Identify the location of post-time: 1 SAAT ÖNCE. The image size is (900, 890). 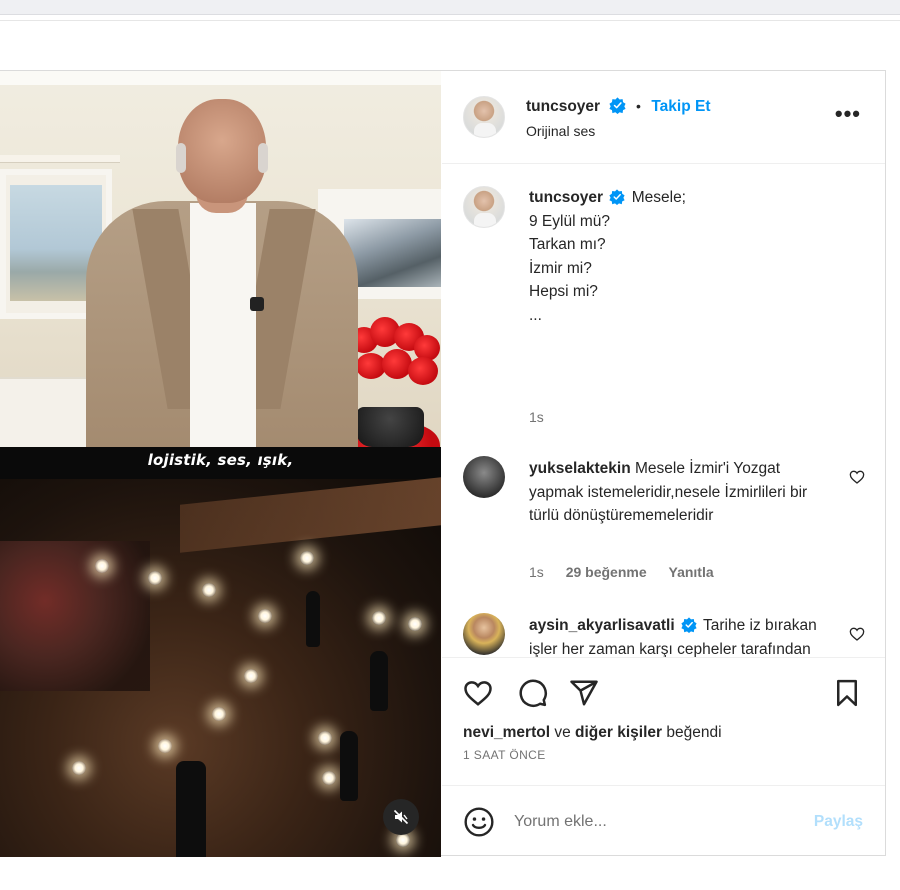
(504, 755).